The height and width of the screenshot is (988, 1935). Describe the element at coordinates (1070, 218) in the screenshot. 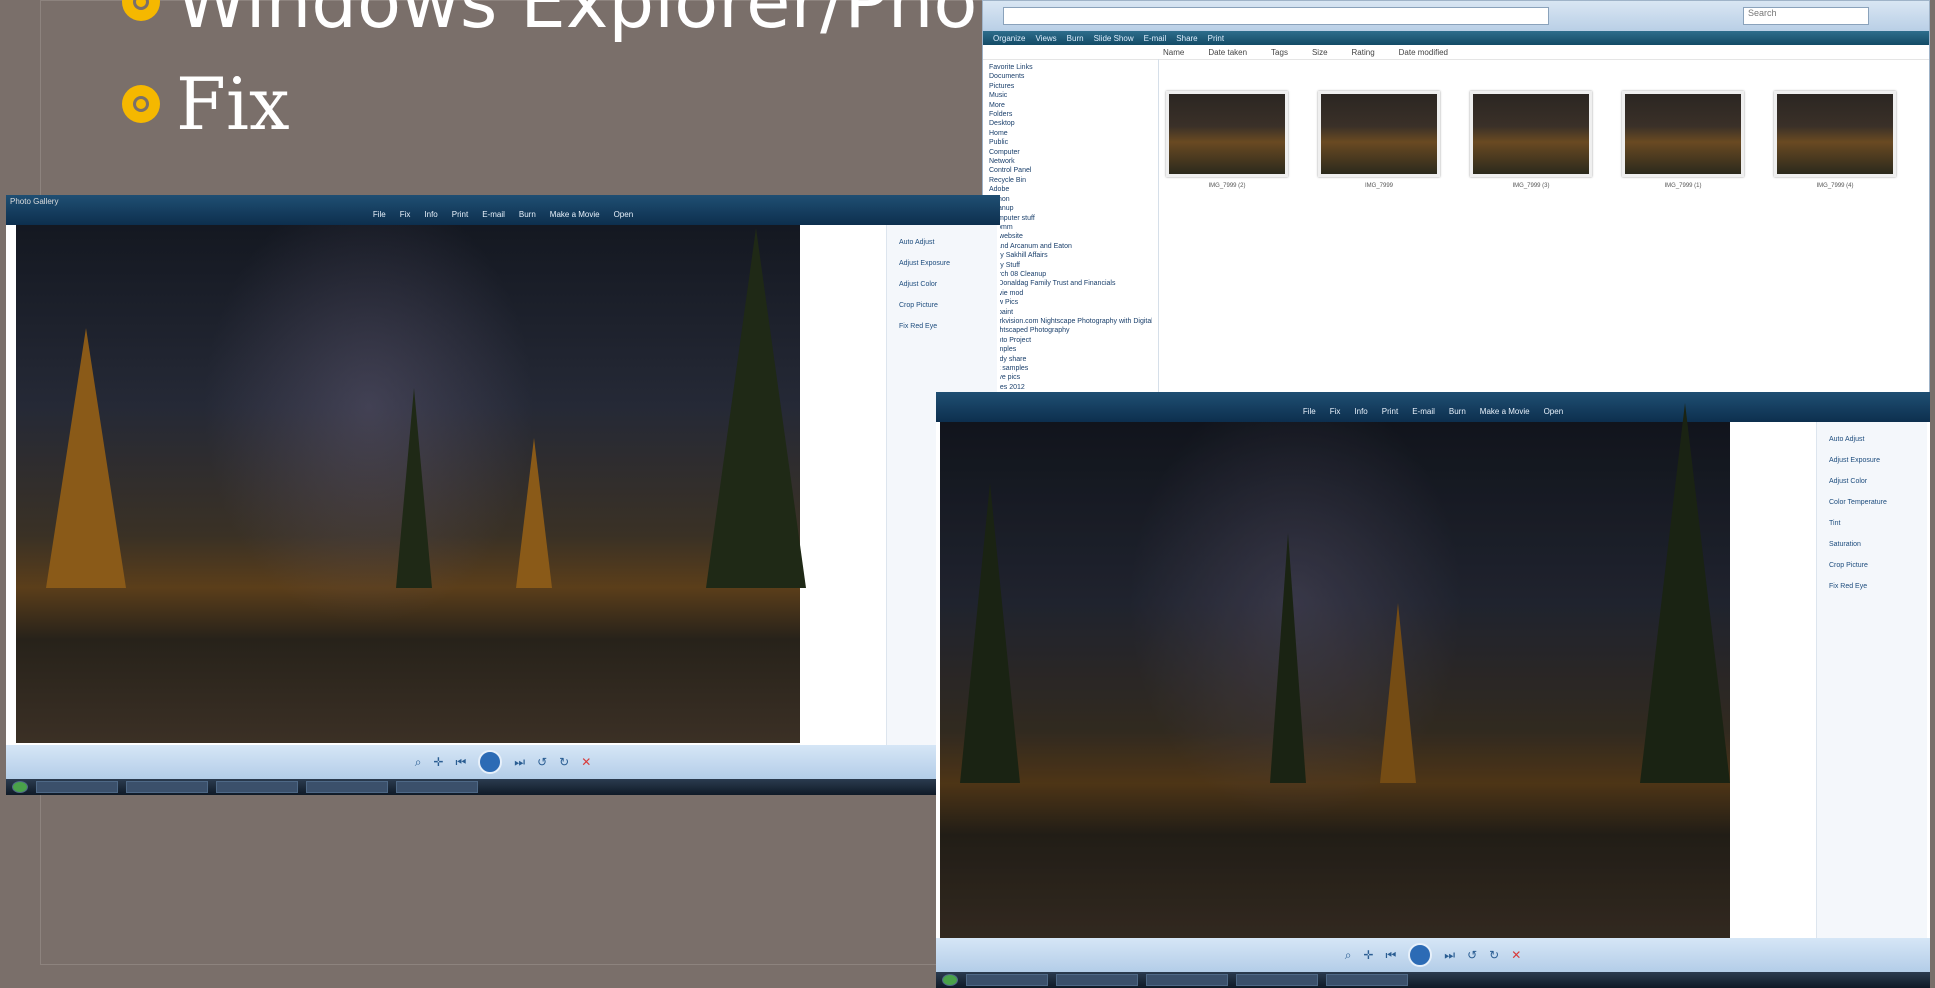

I see `nav-item: Computer stuff` at that location.